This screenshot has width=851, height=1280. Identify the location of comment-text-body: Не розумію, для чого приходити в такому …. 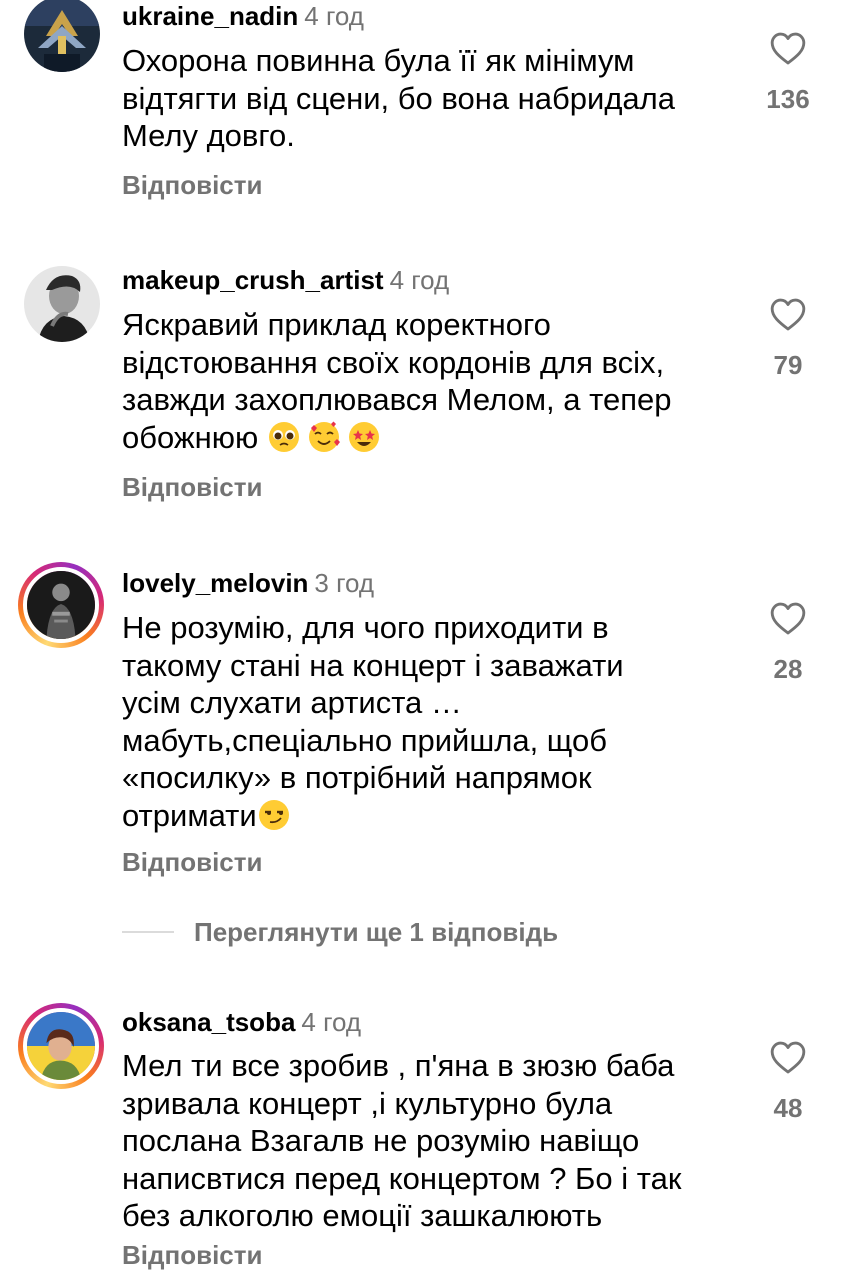
(373, 721).